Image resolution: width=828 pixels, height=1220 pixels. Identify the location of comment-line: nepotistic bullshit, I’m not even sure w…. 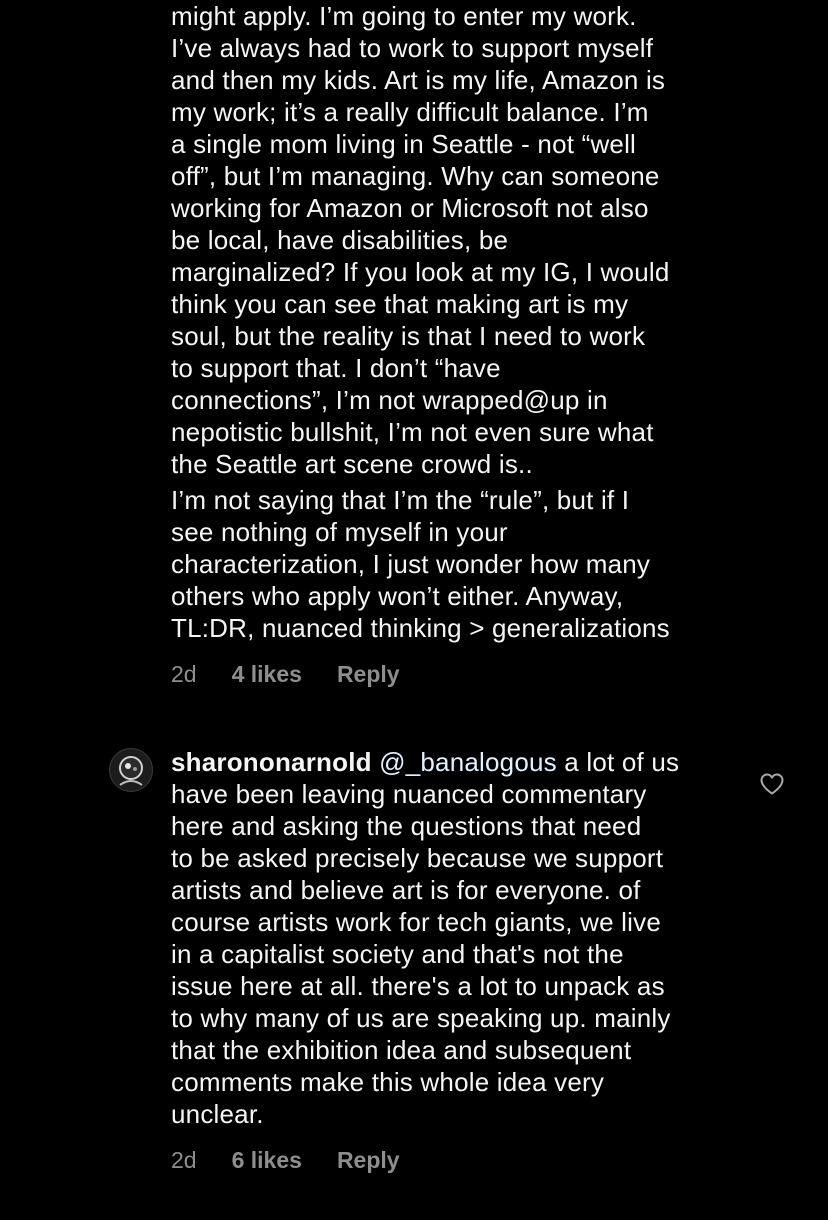
(412, 432).